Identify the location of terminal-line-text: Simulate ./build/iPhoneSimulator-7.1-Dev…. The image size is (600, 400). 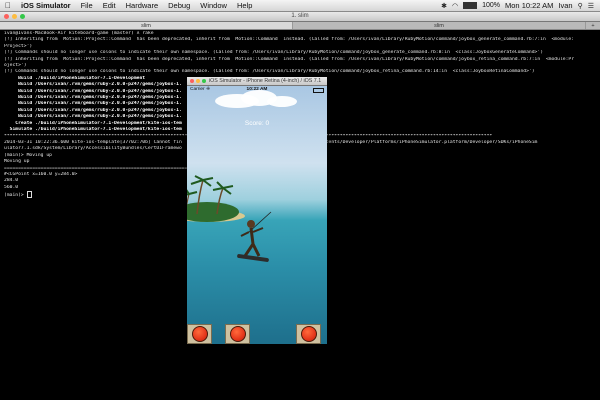
(93, 130).